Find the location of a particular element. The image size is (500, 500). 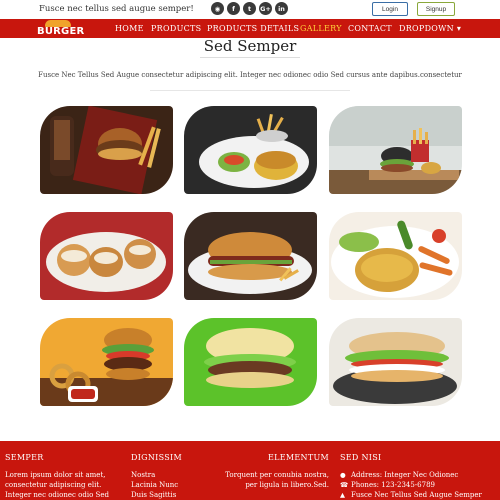

facebook-icon: f is located at coordinates (233, 8).